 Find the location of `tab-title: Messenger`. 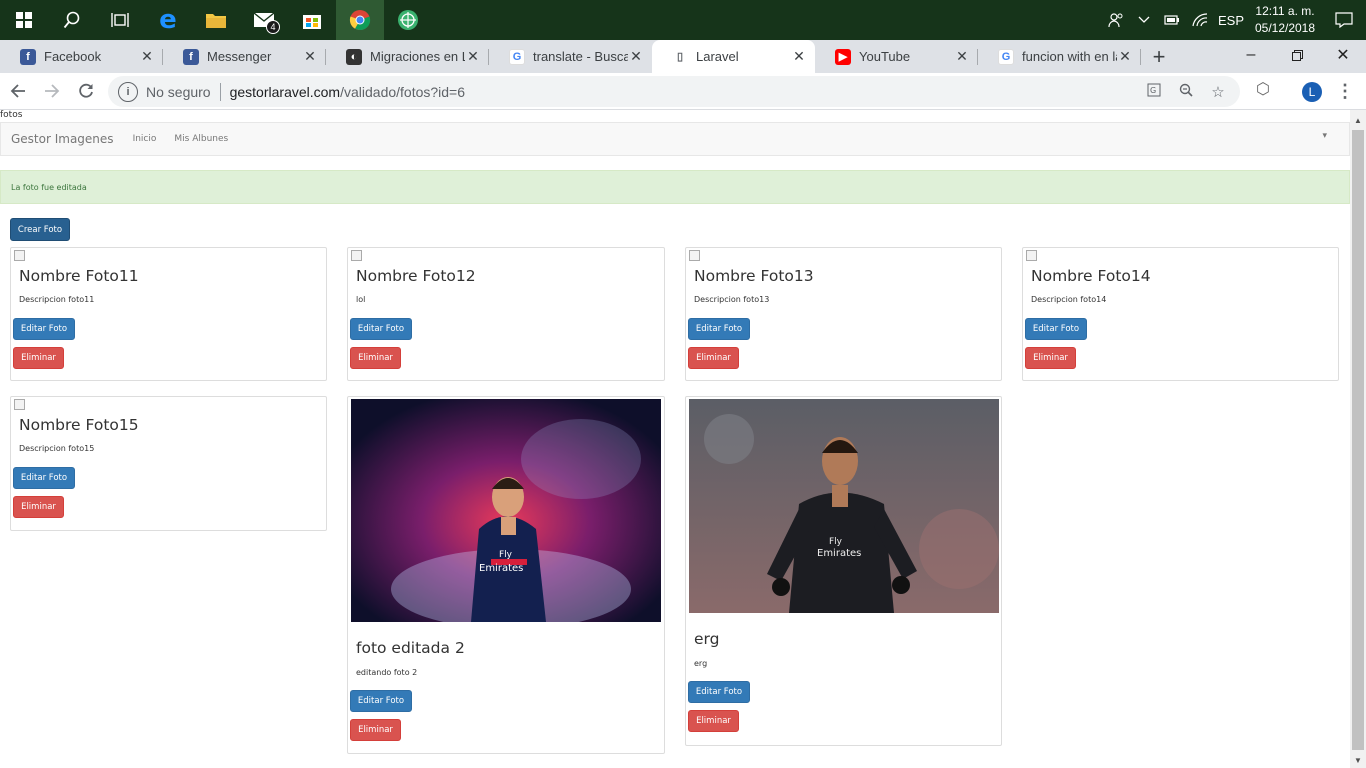

tab-title: Messenger is located at coordinates (239, 56).